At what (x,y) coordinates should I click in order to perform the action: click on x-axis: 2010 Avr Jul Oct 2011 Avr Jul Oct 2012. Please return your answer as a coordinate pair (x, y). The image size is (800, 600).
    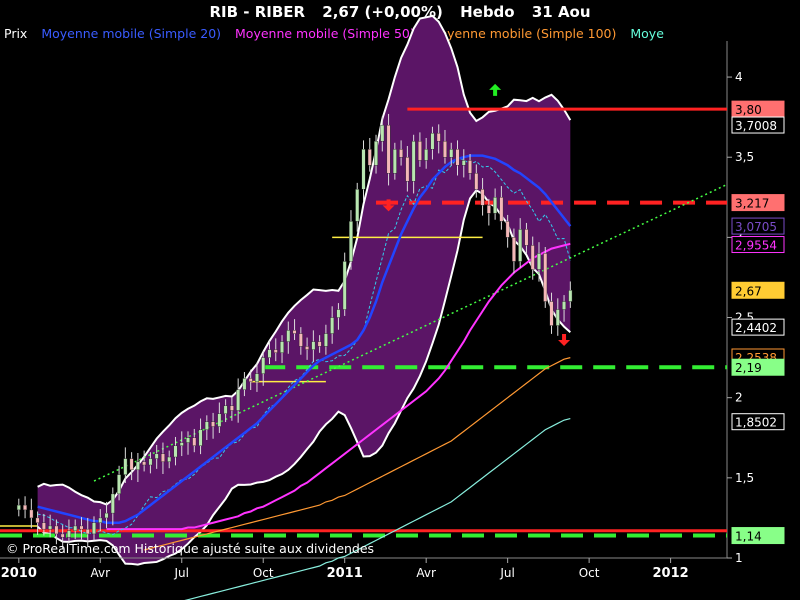
    Looking at the image, I should click on (345, 569).